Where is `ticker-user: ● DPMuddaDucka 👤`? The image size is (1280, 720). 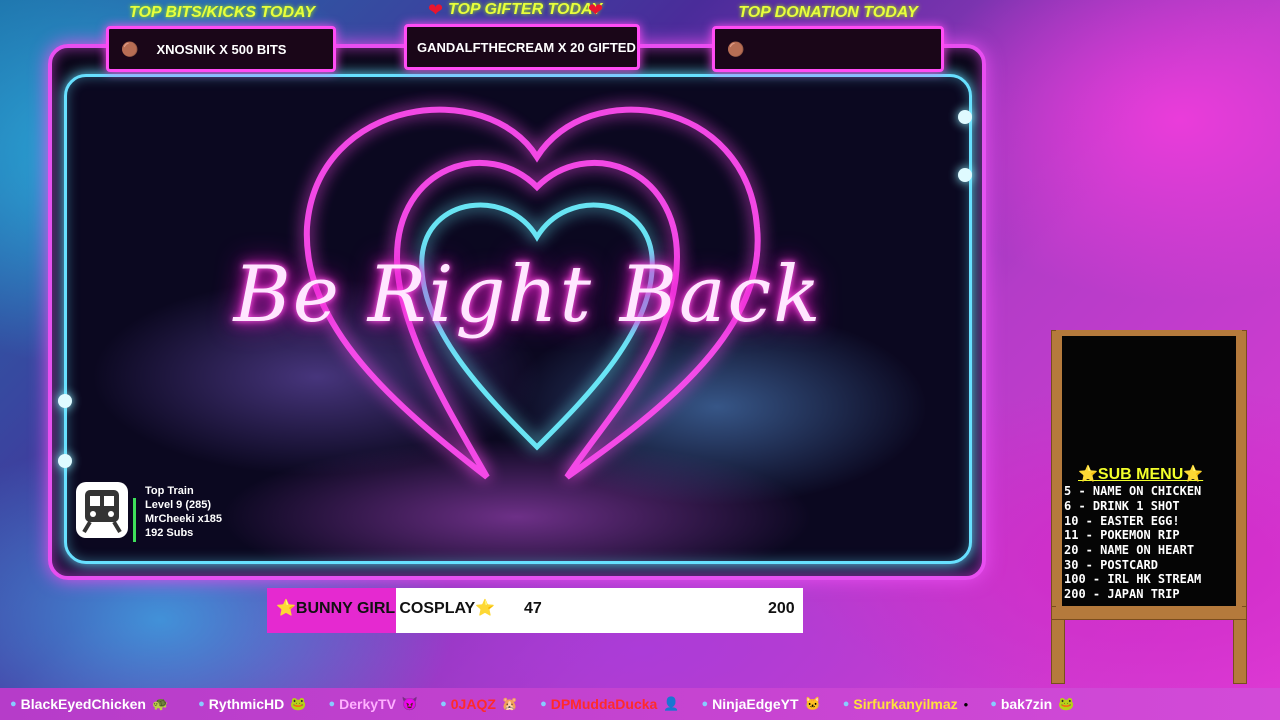
ticker-user: ● DPMuddaDucka 👤 is located at coordinates (609, 704).